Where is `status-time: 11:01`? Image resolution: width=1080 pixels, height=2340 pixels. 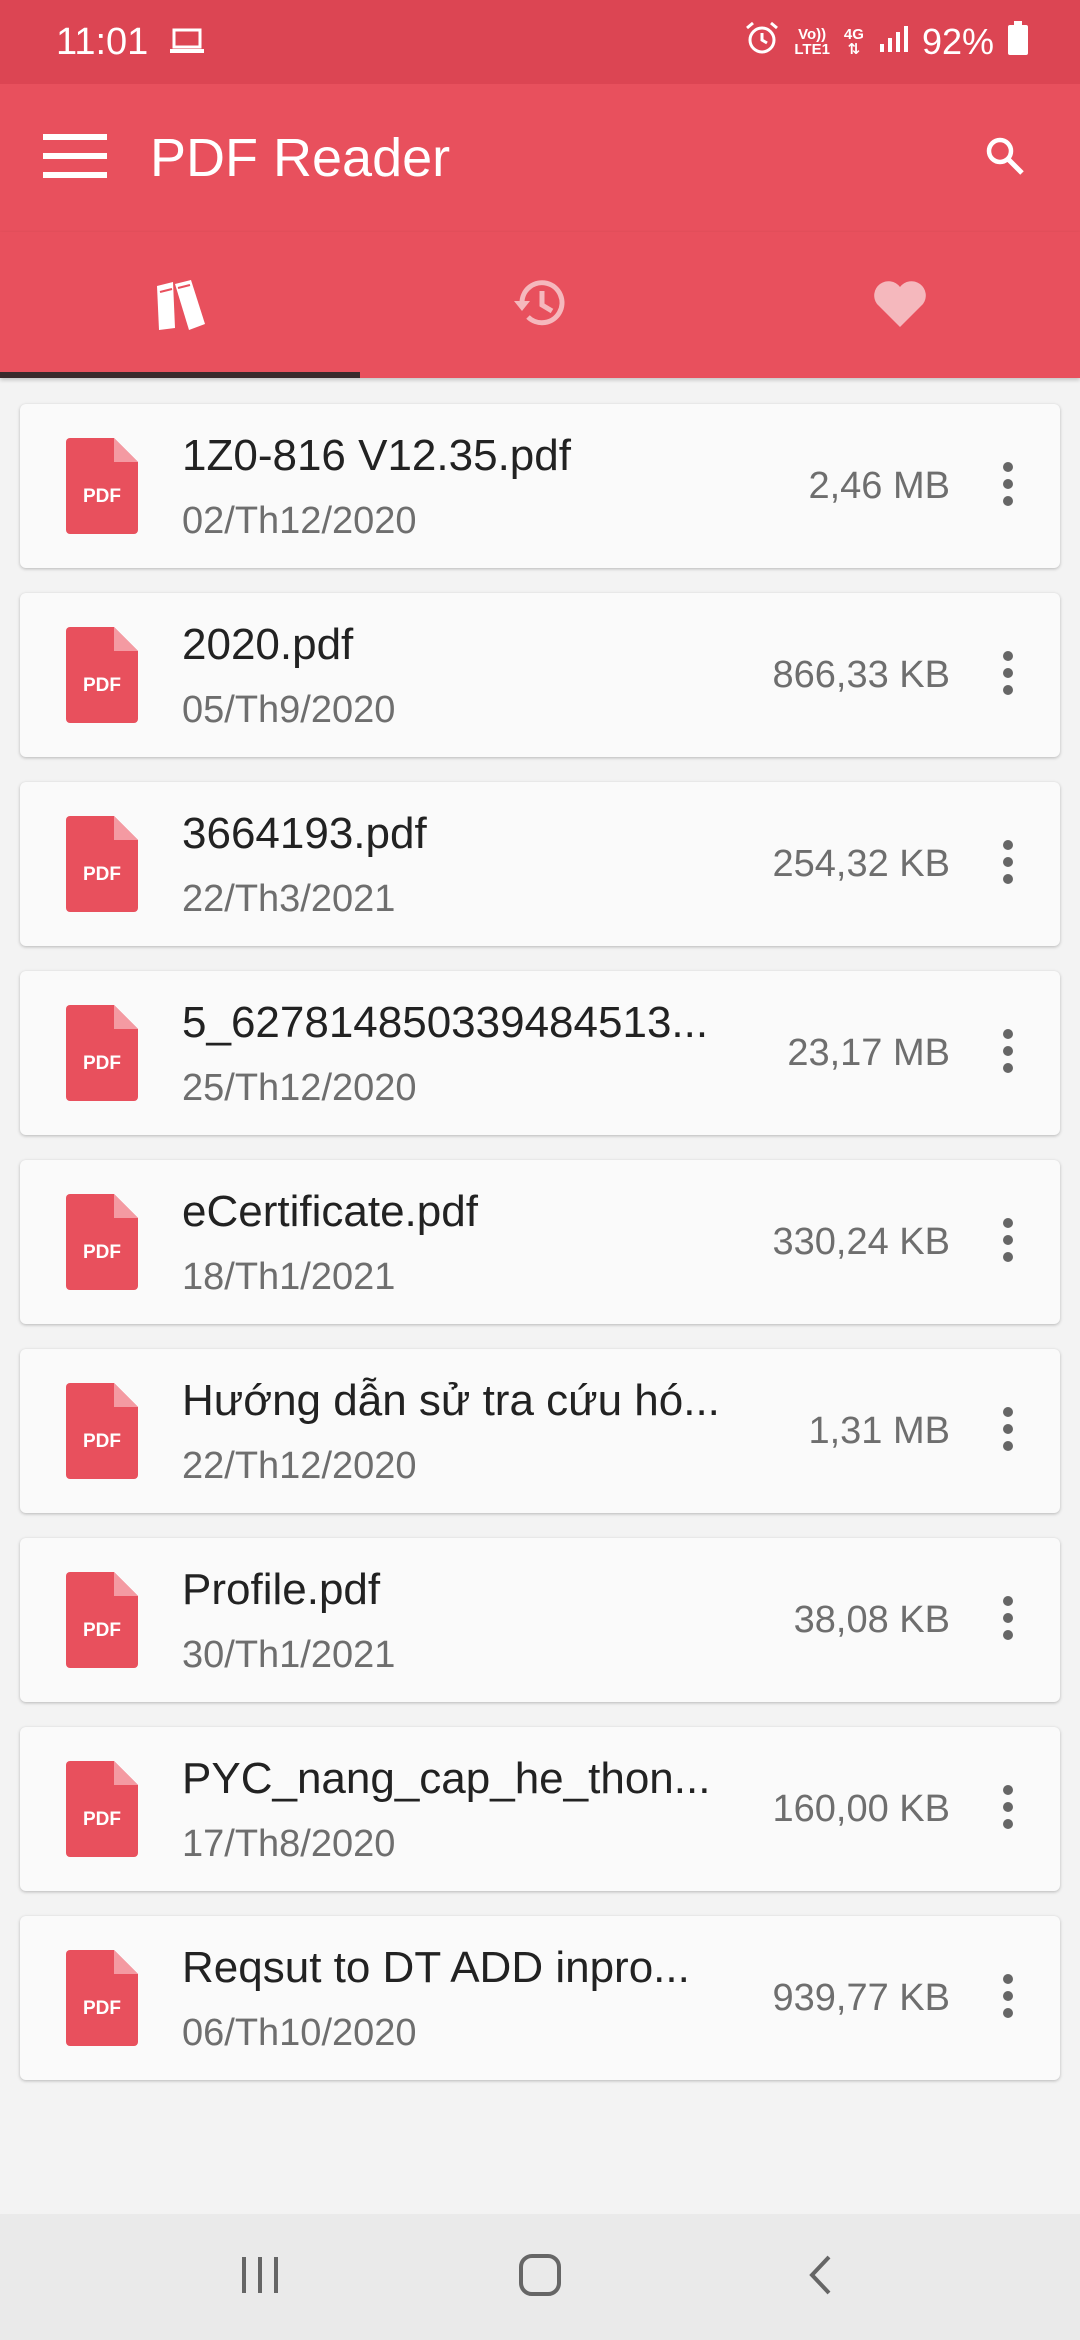
status-time: 11:01 is located at coordinates (102, 41).